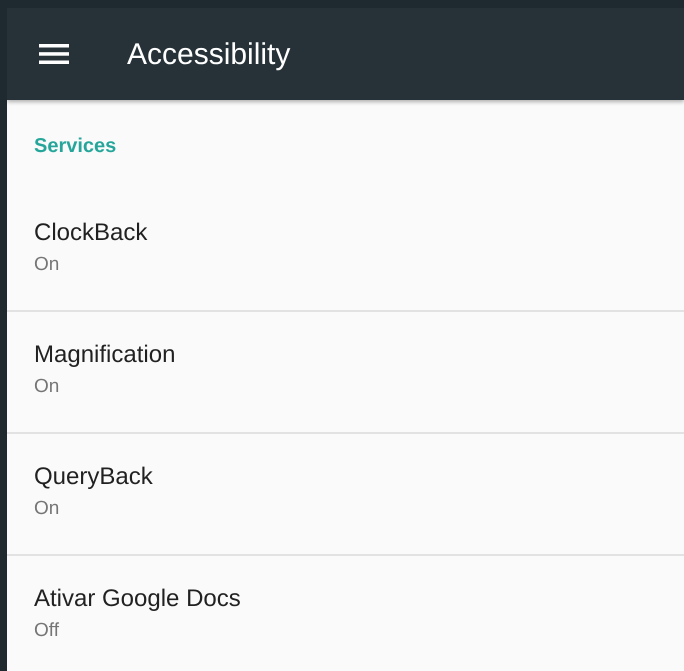  What do you see at coordinates (75, 146) in the screenshot?
I see `section-header: Services` at bounding box center [75, 146].